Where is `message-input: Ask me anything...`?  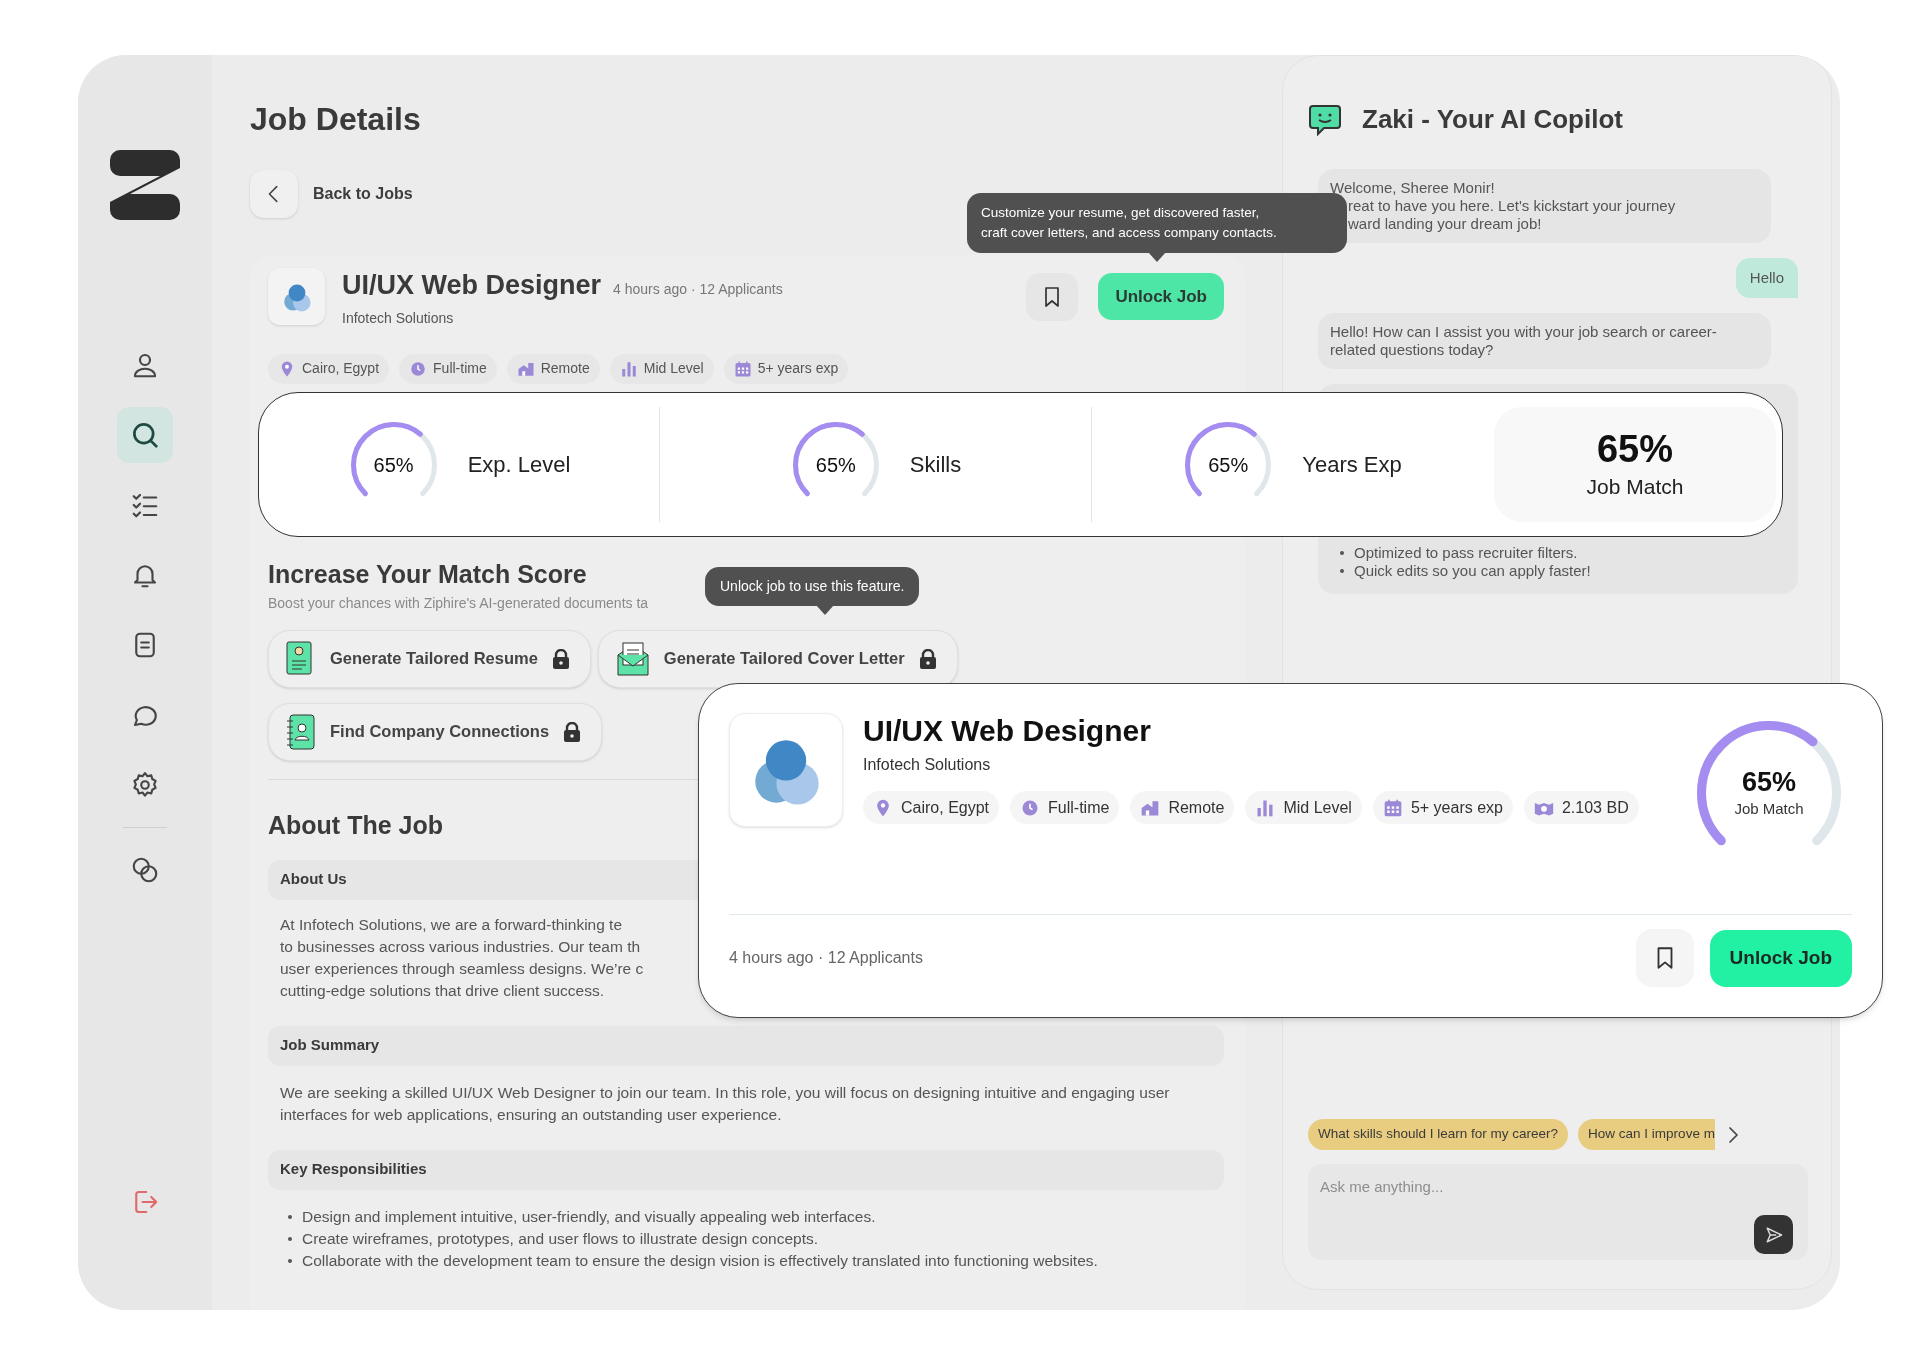
message-input: Ask me anything... is located at coordinates (1558, 1212).